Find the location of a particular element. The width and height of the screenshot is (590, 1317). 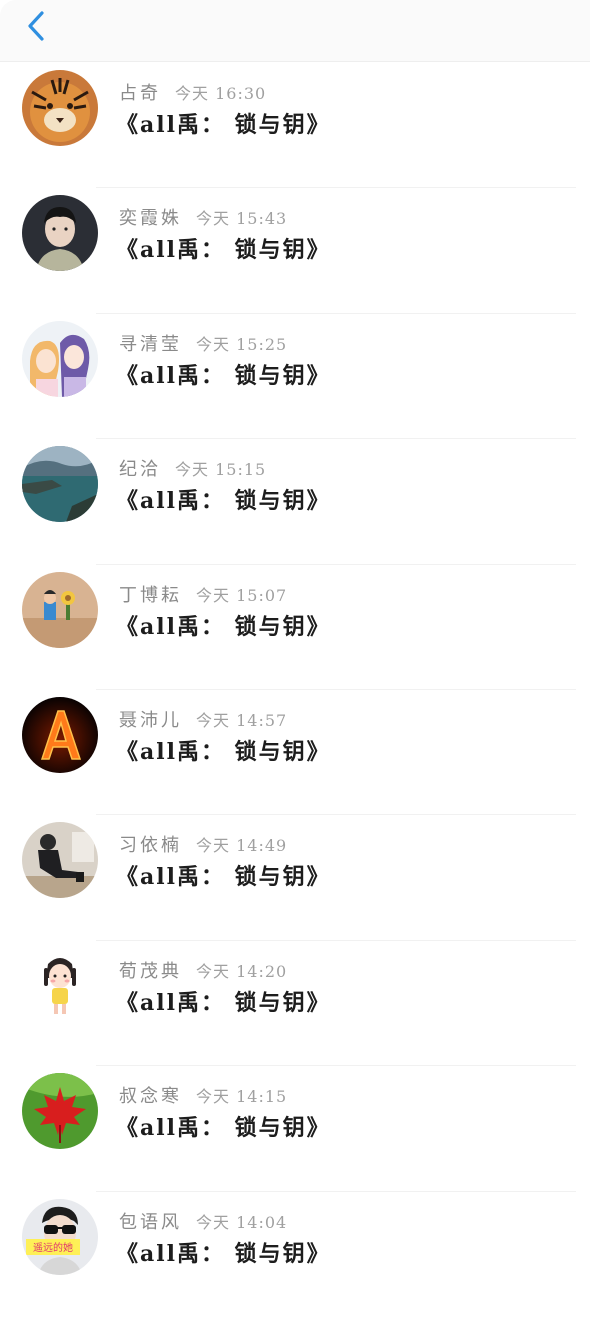

back-button is located at coordinates (36, 28).